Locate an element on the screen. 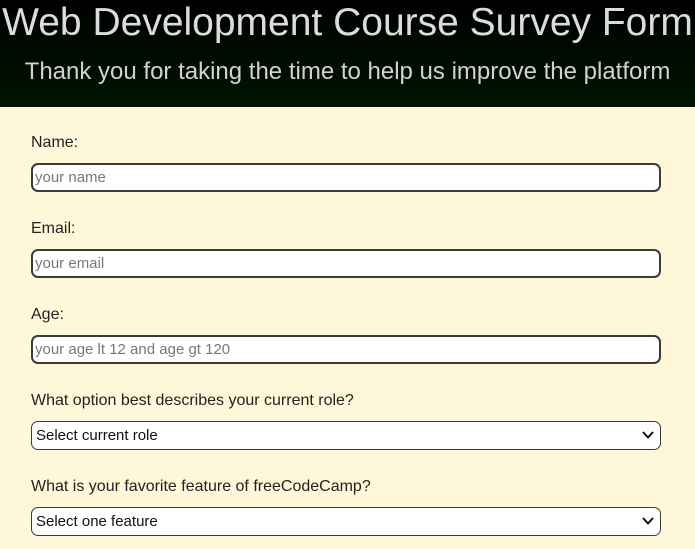 This screenshot has width=695, height=549. feature-dropdown: Select one feature is located at coordinates (346, 521).